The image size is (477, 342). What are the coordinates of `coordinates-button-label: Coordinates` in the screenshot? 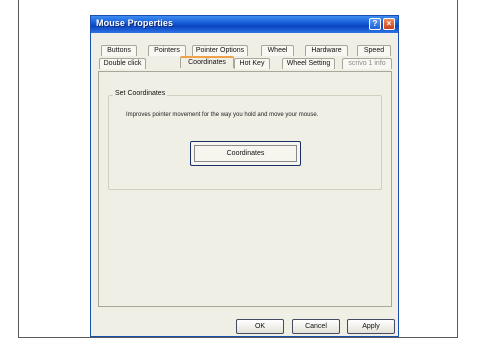 It's located at (245, 153).